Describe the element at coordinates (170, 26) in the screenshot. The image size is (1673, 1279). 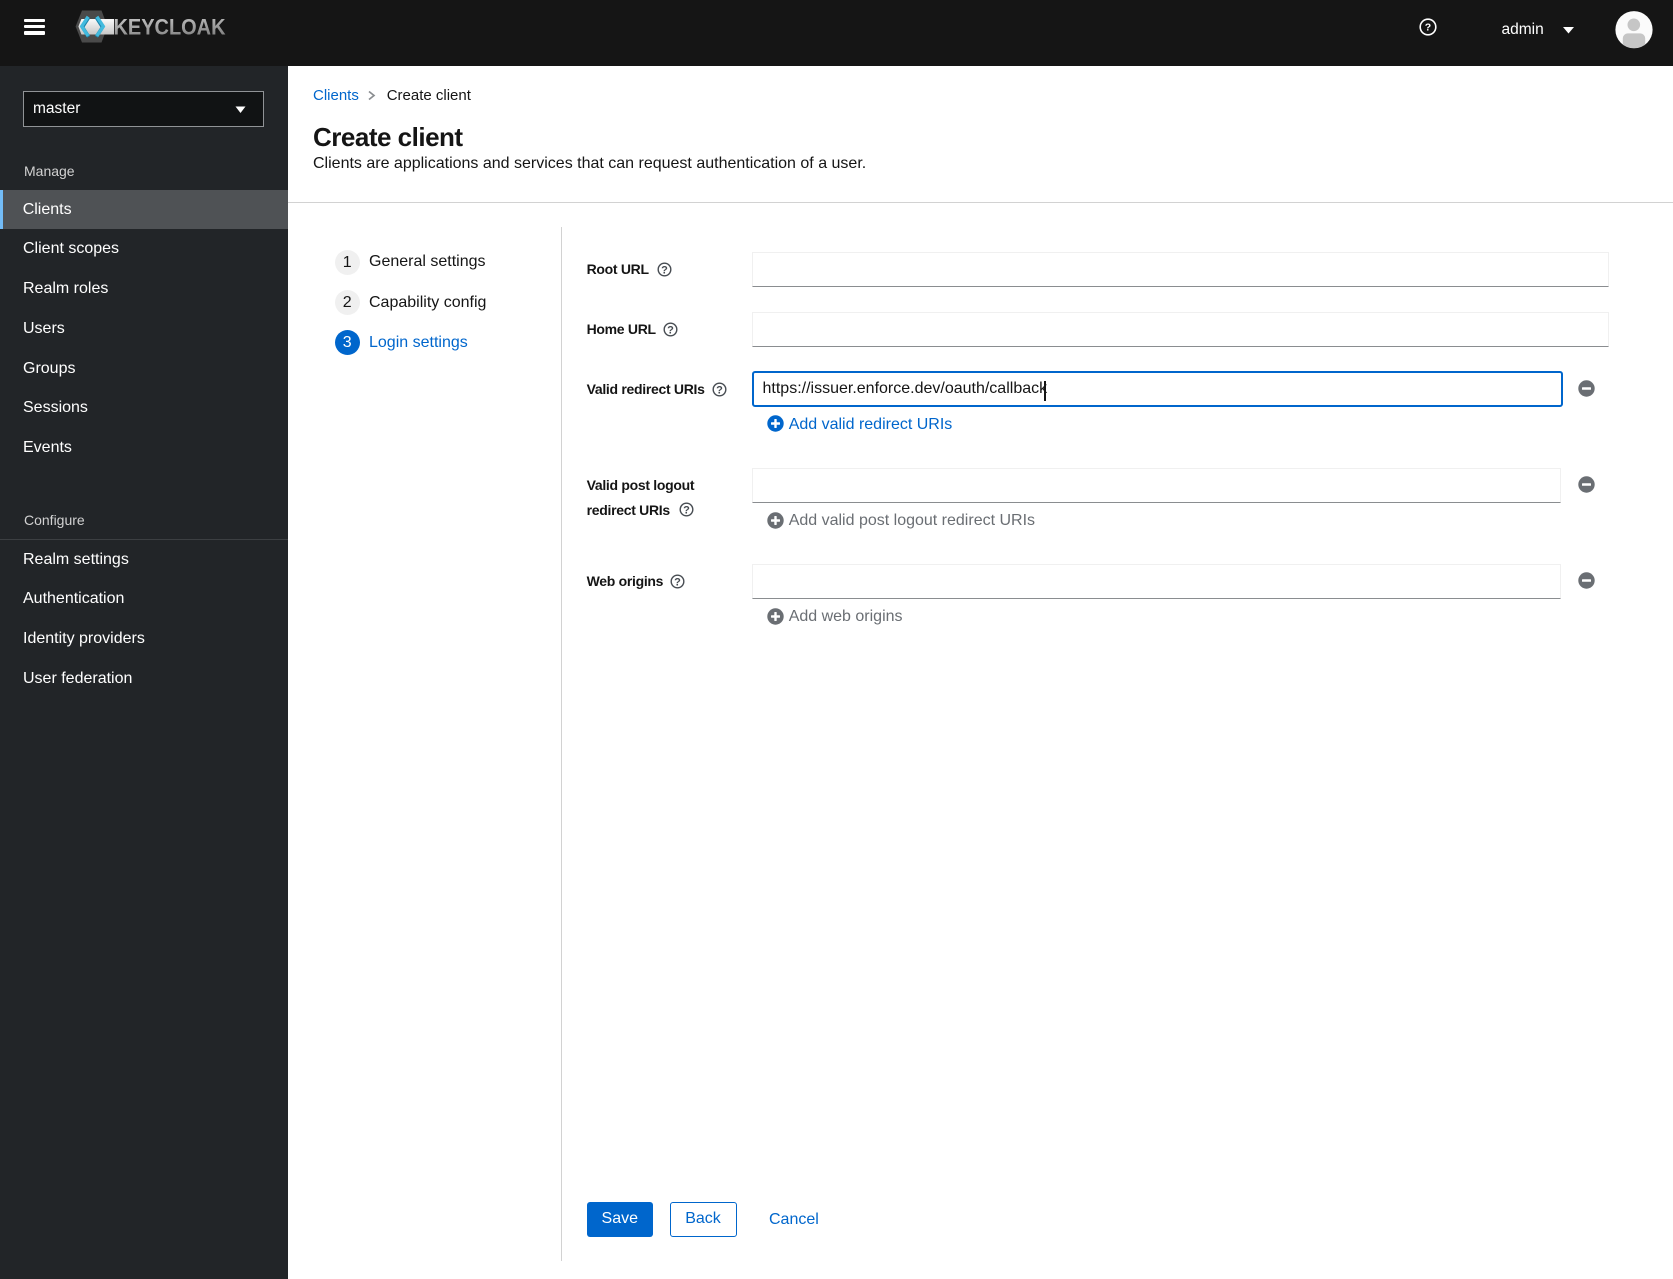
I see `svg-text: KEYCLOAK` at that location.